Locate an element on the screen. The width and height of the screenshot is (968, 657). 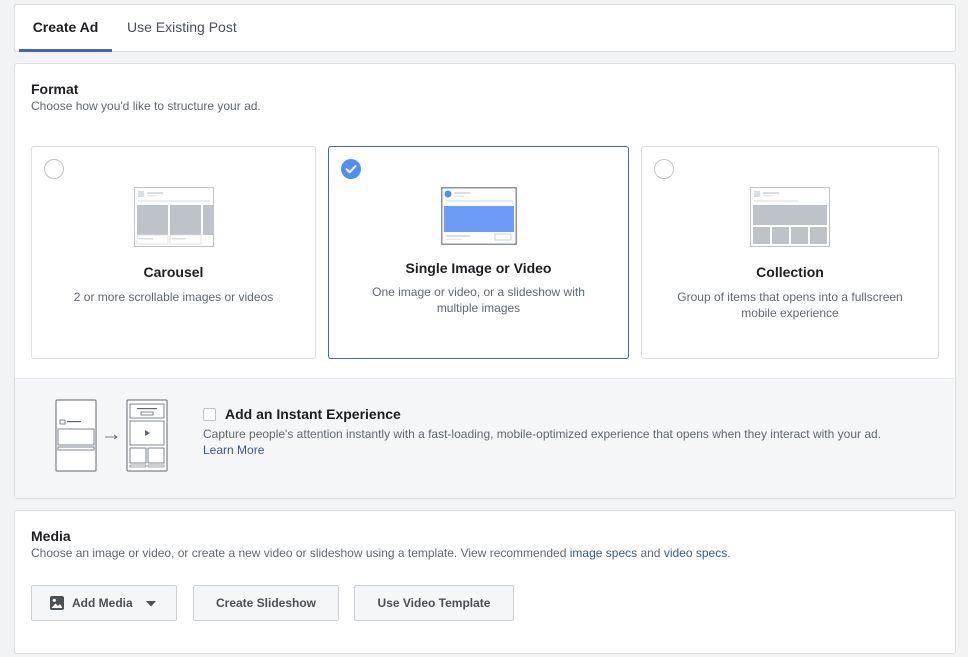
single-image-title: Single Image or Video is located at coordinates (478, 268).